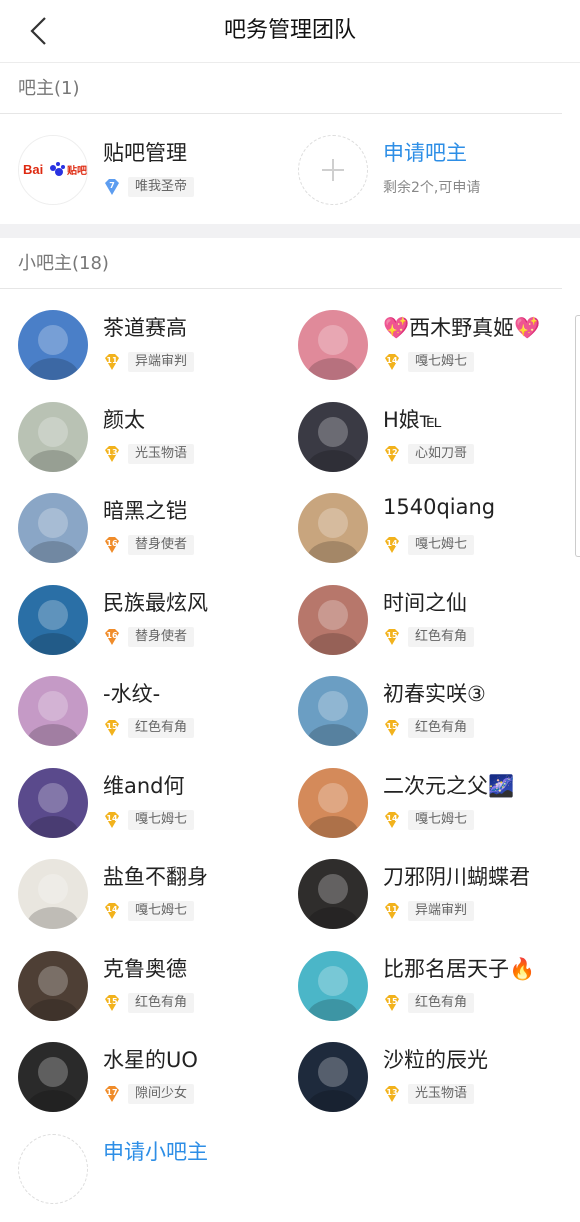 The height and width of the screenshot is (1222, 580). I want to click on member-item: 比那名居天子🔥 15 红色有角, so click(435, 994).